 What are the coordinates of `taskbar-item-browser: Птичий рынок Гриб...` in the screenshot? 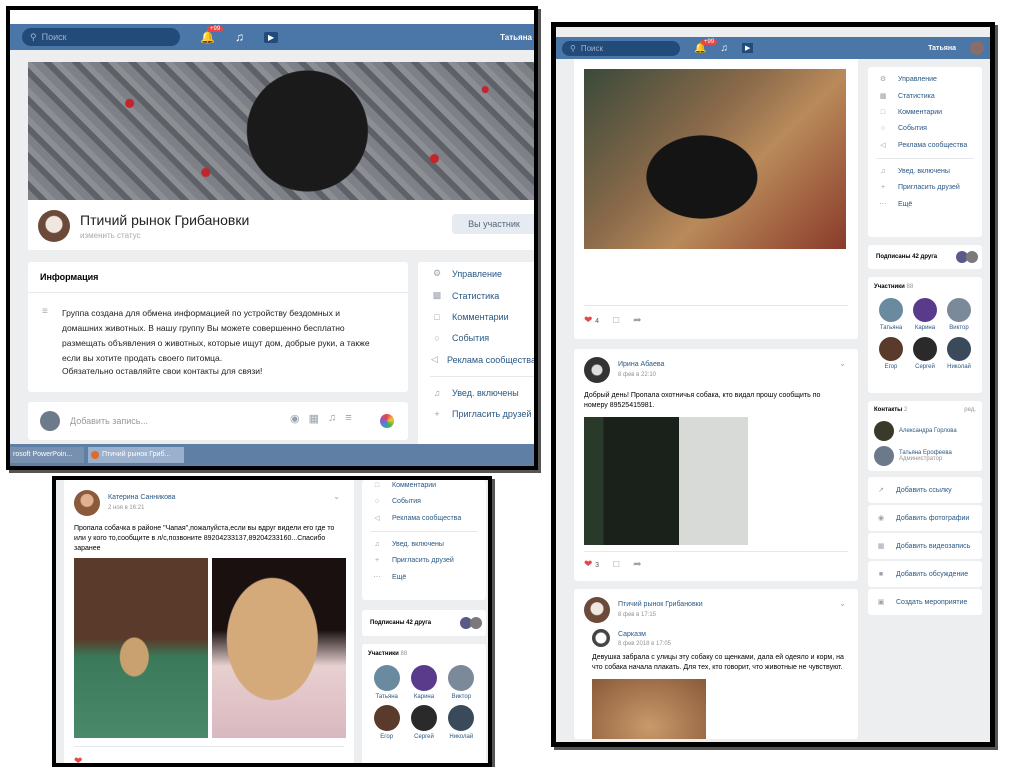 It's located at (136, 455).